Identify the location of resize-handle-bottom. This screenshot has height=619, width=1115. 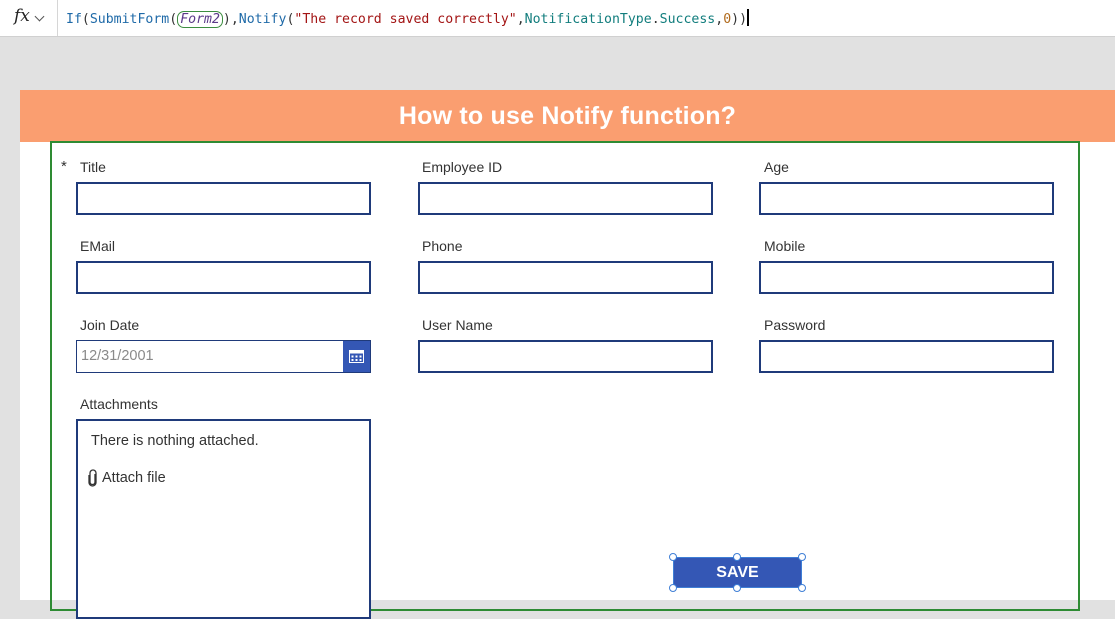
(737, 588).